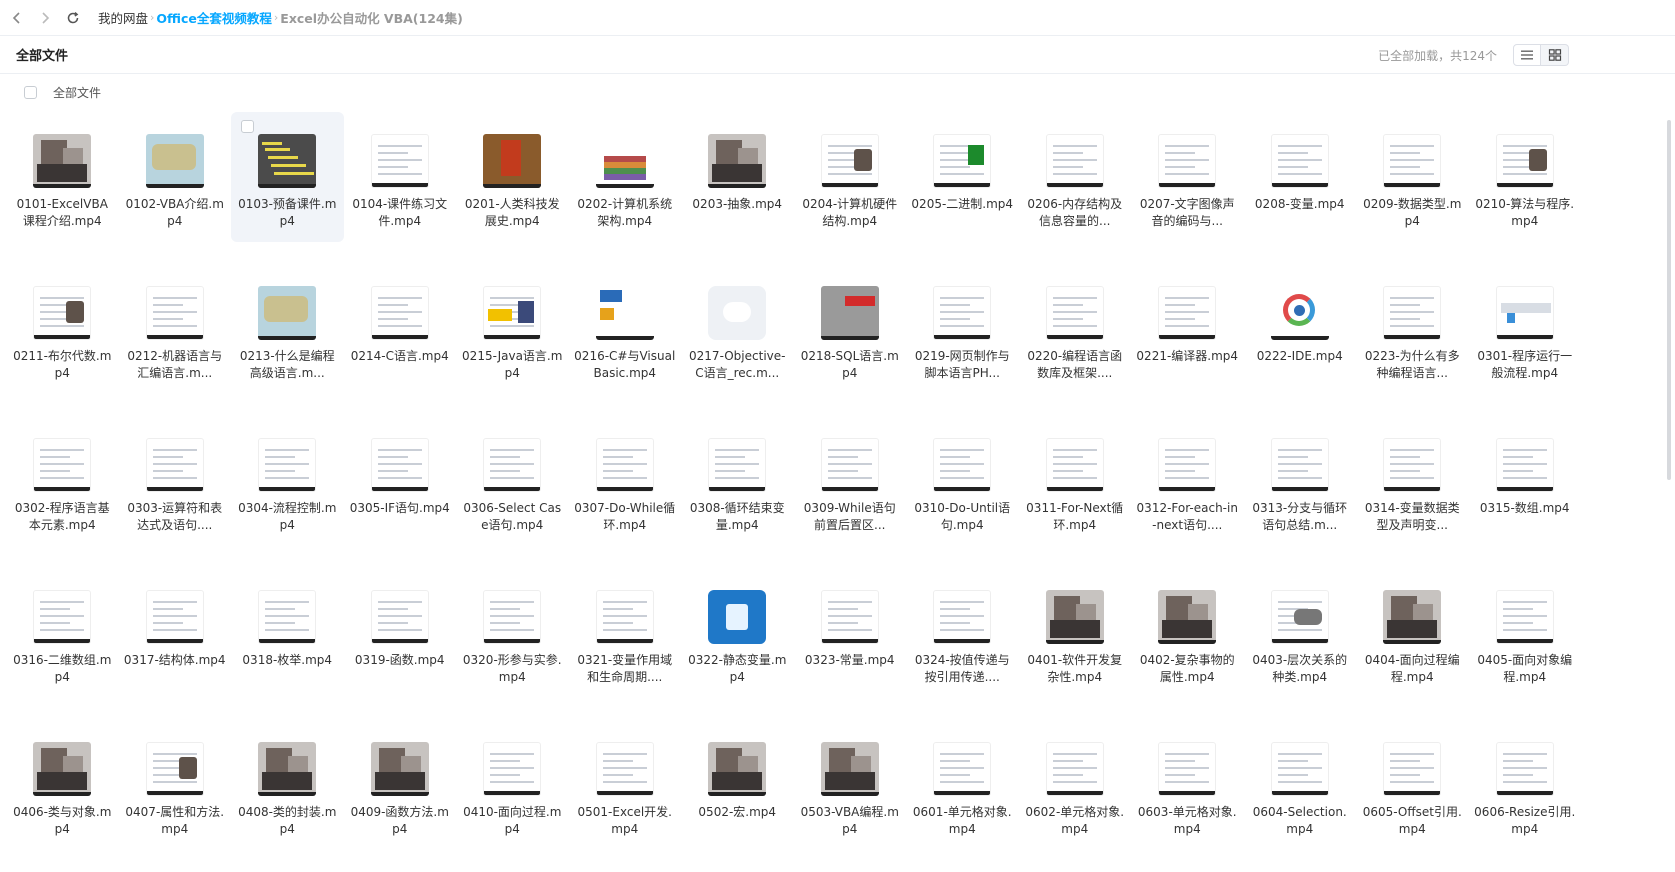  What do you see at coordinates (287, 481) in the screenshot?
I see `file-item: 0304-流程控制.mp4` at bounding box center [287, 481].